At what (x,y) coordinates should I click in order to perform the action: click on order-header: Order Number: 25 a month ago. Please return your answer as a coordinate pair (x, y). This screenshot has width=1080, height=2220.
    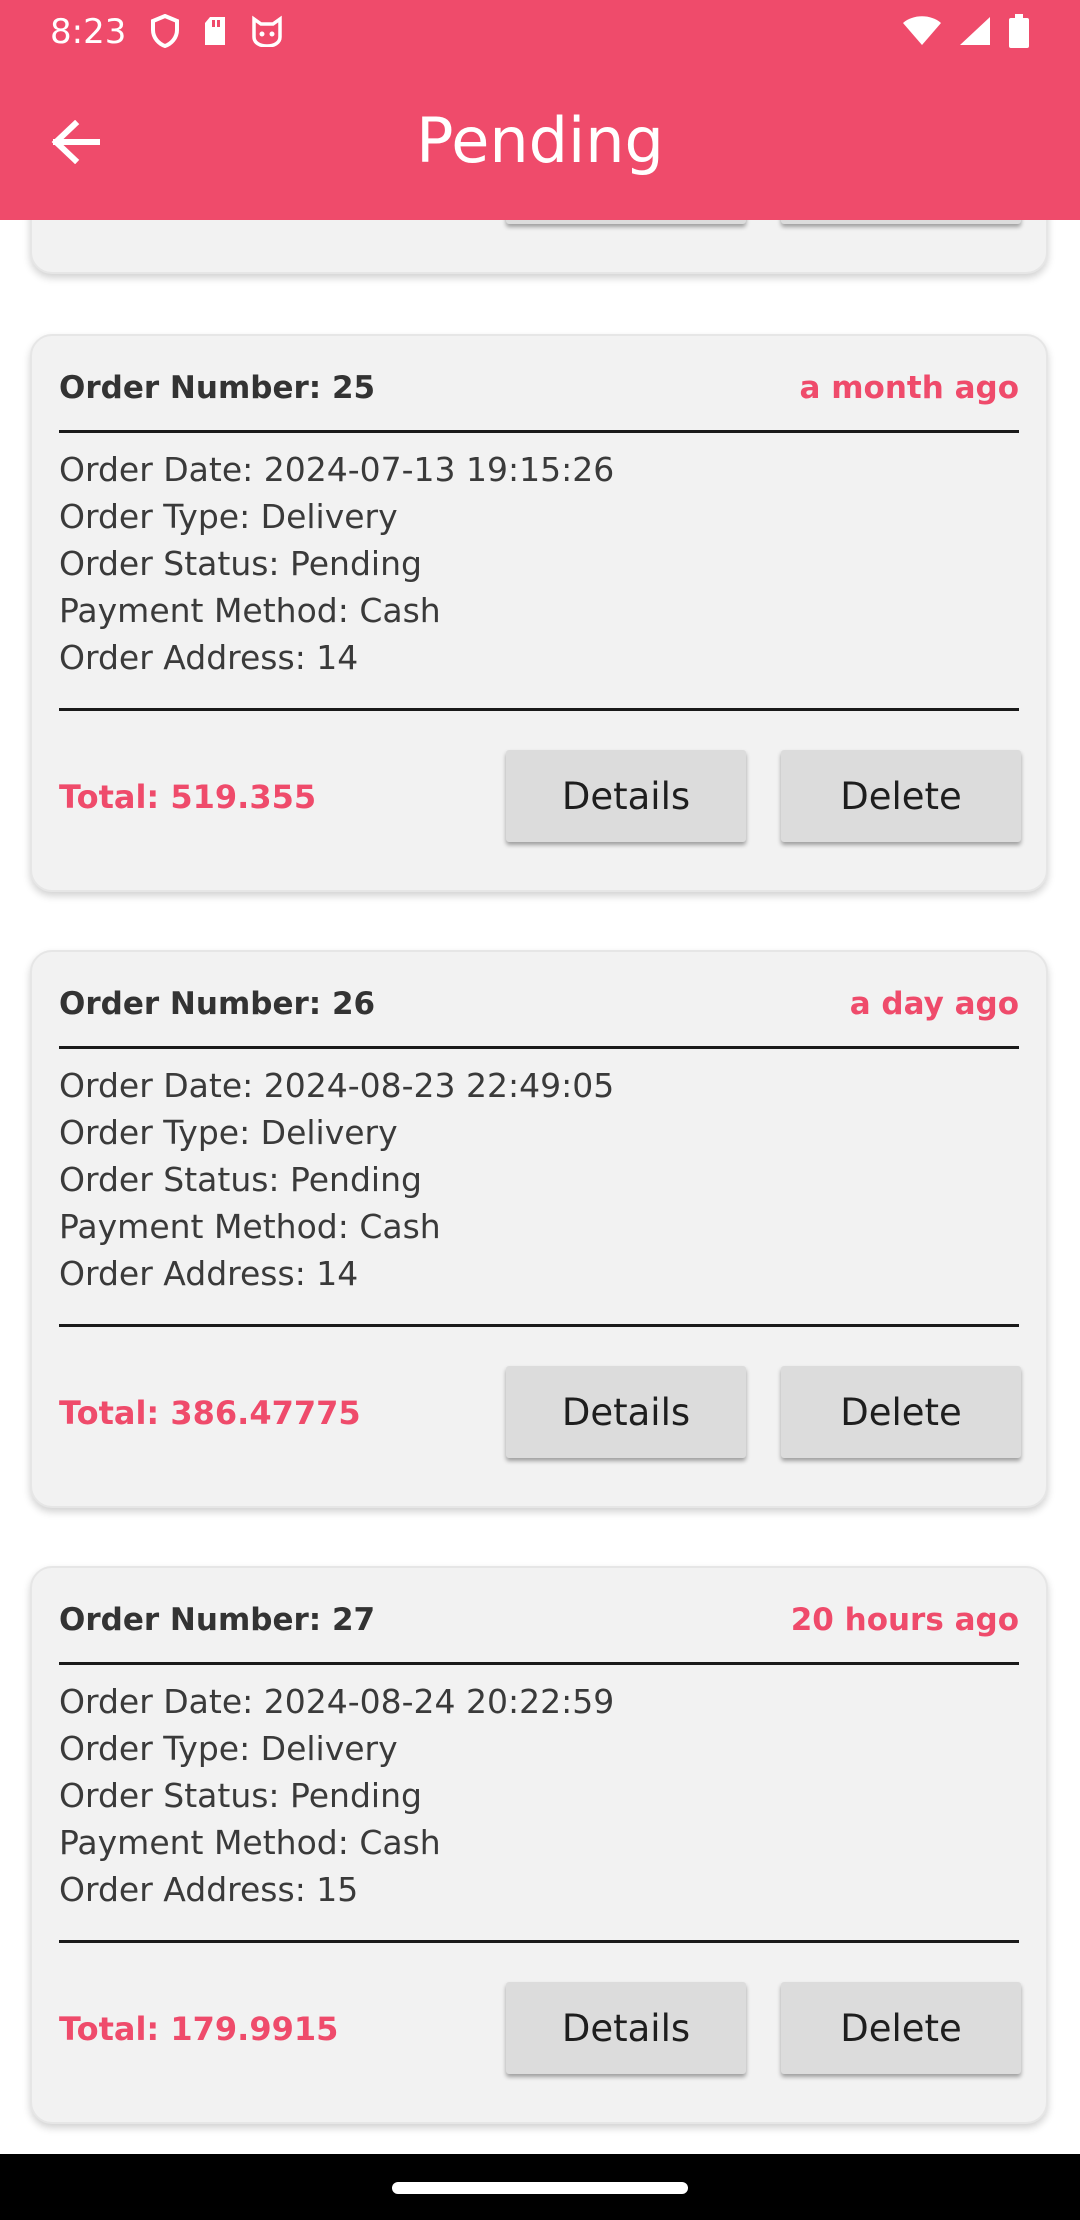
    Looking at the image, I should click on (539, 388).